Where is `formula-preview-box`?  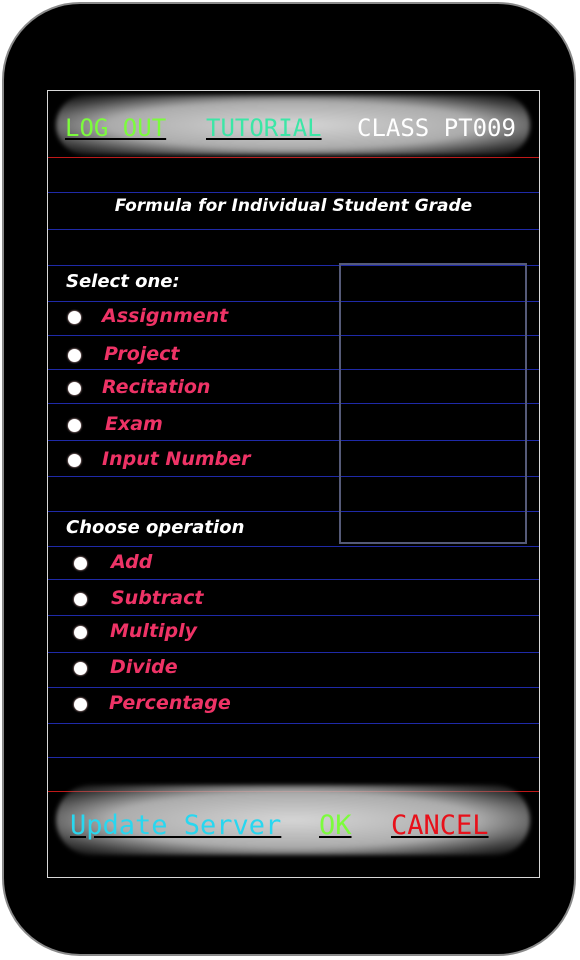 formula-preview-box is located at coordinates (433, 403).